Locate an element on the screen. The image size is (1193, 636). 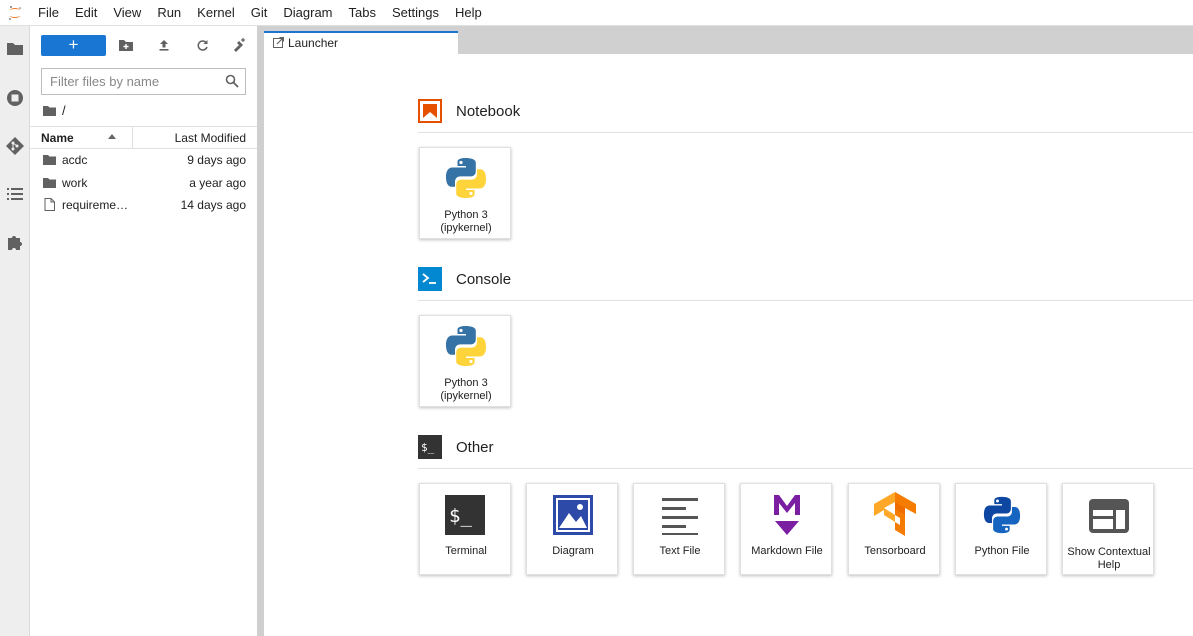
tab-launcher: Launcher is located at coordinates (361, 42).